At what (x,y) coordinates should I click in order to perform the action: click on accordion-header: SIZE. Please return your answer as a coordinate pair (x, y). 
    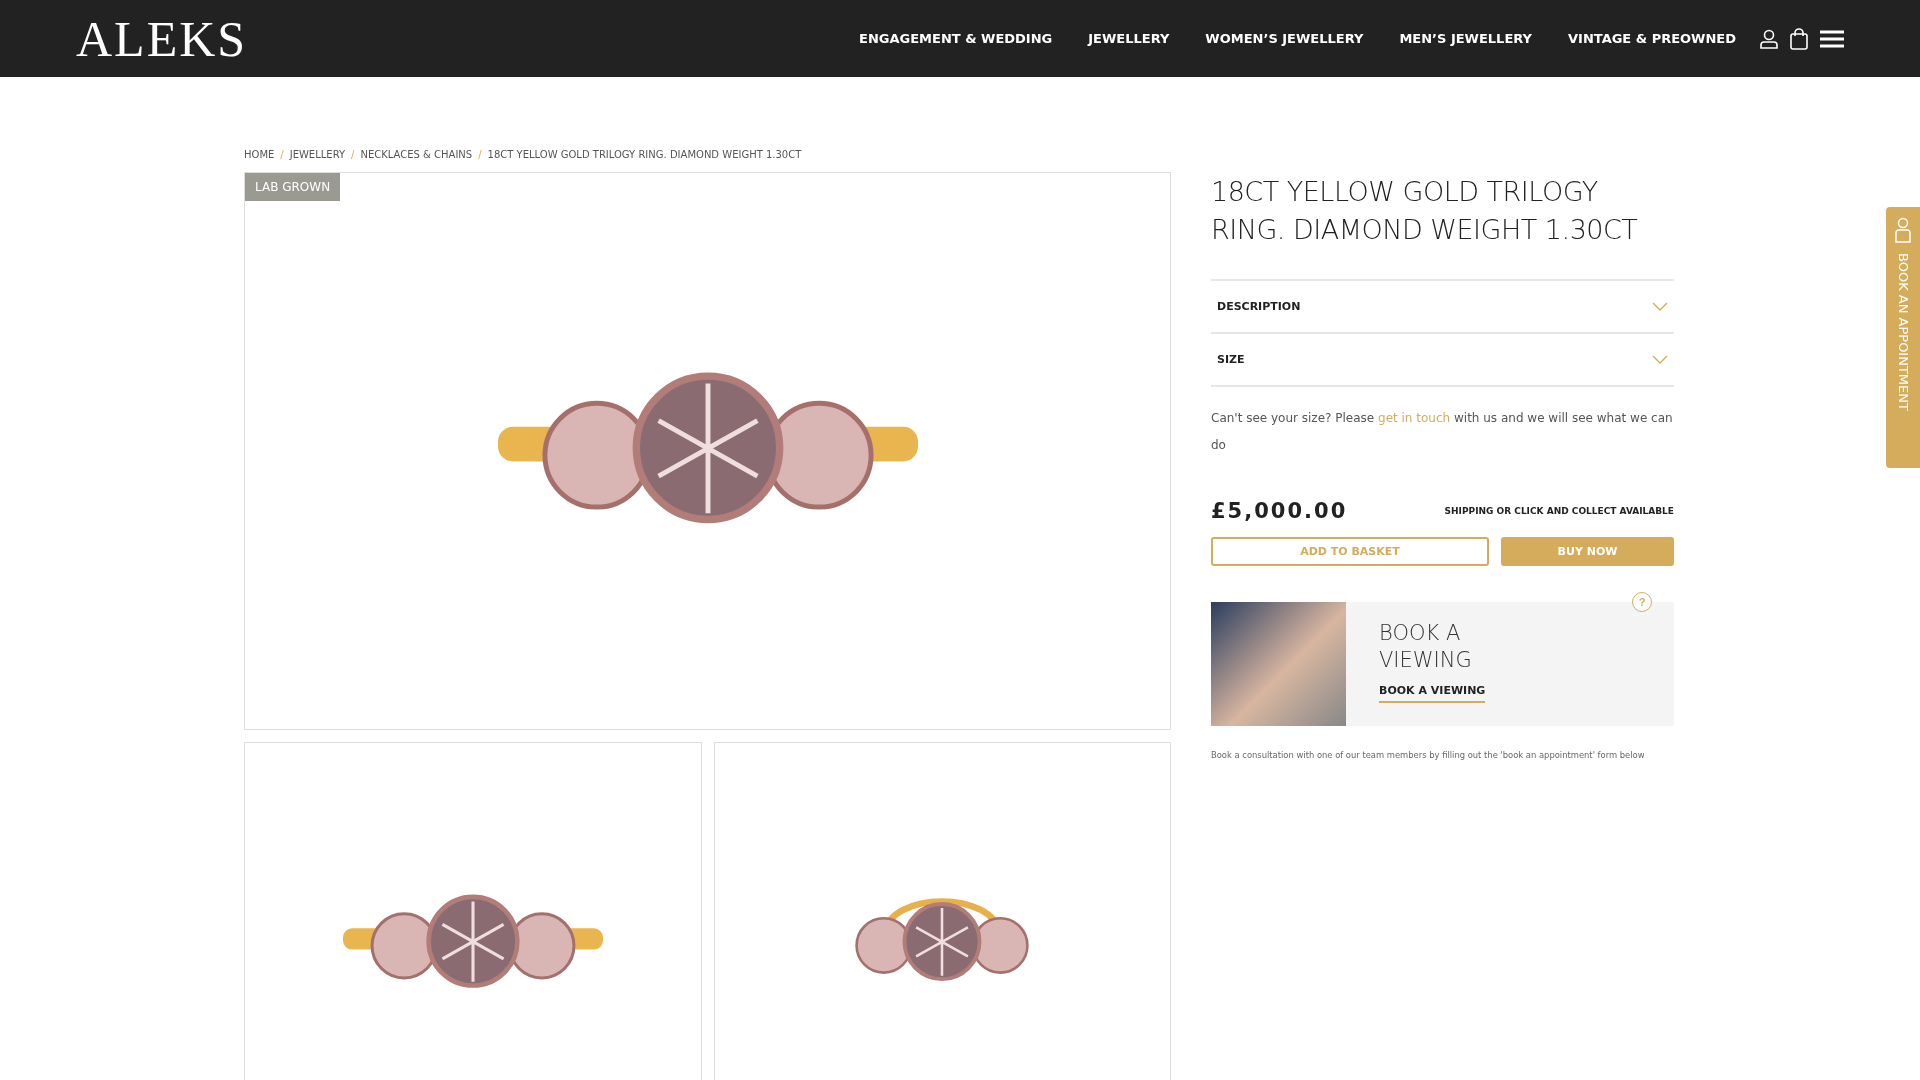
    Looking at the image, I should click on (1442, 358).